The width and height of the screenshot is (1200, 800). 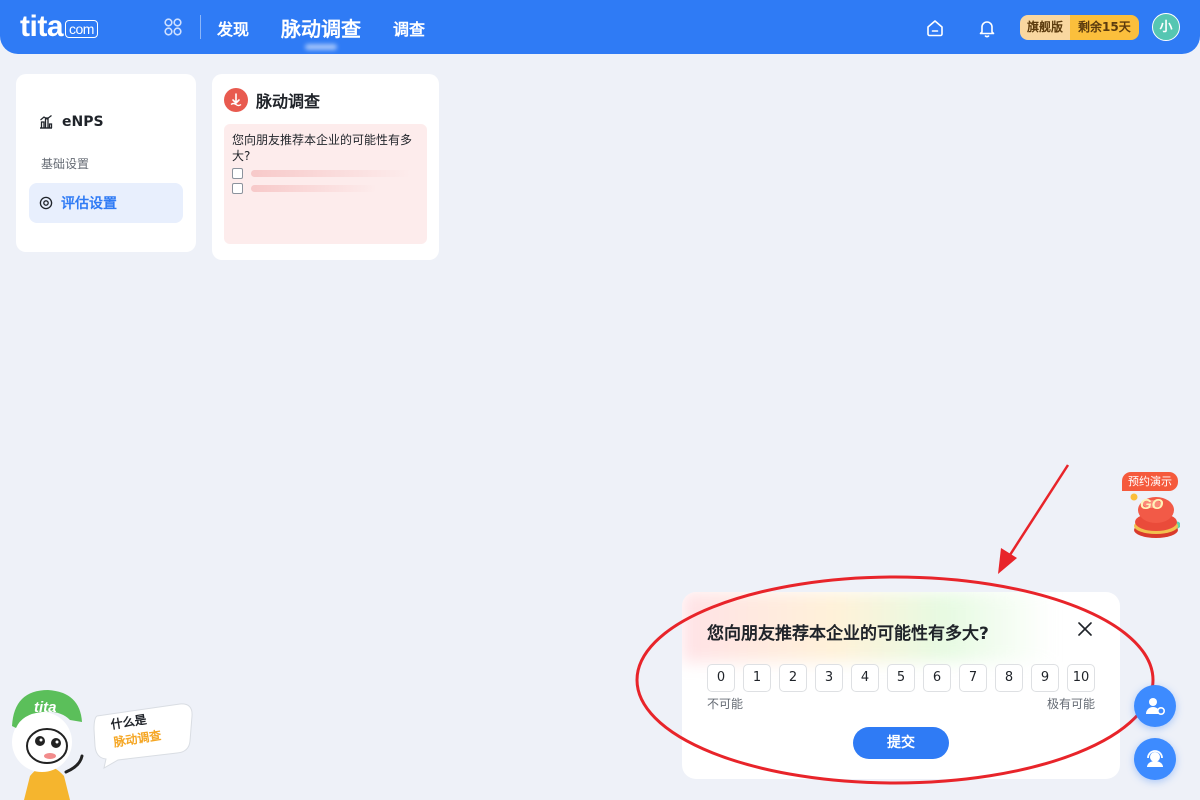 I want to click on settings-ring-icon, so click(x=46, y=203).